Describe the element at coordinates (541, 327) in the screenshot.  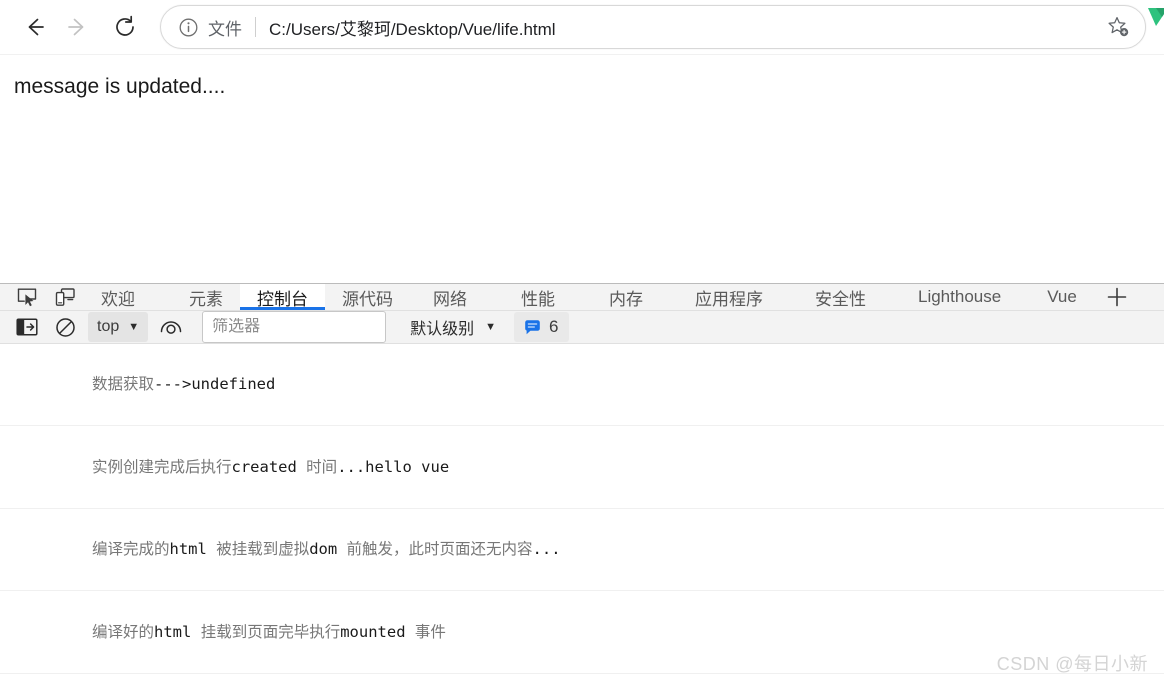
I see `message-count-badge: 6` at that location.